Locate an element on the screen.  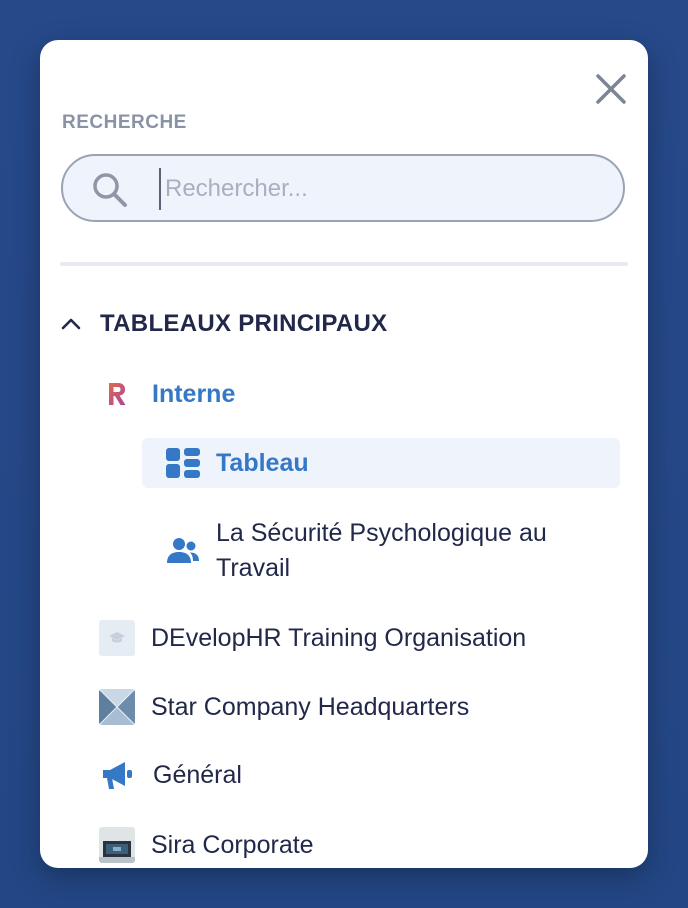
nav-item-general: Général is located at coordinates (171, 775).